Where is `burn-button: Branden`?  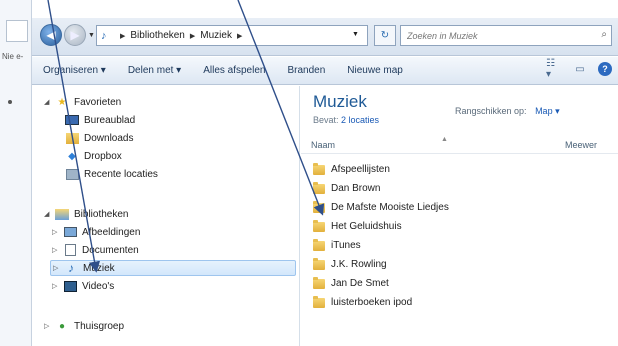
burn-button: Branden is located at coordinates (306, 70).